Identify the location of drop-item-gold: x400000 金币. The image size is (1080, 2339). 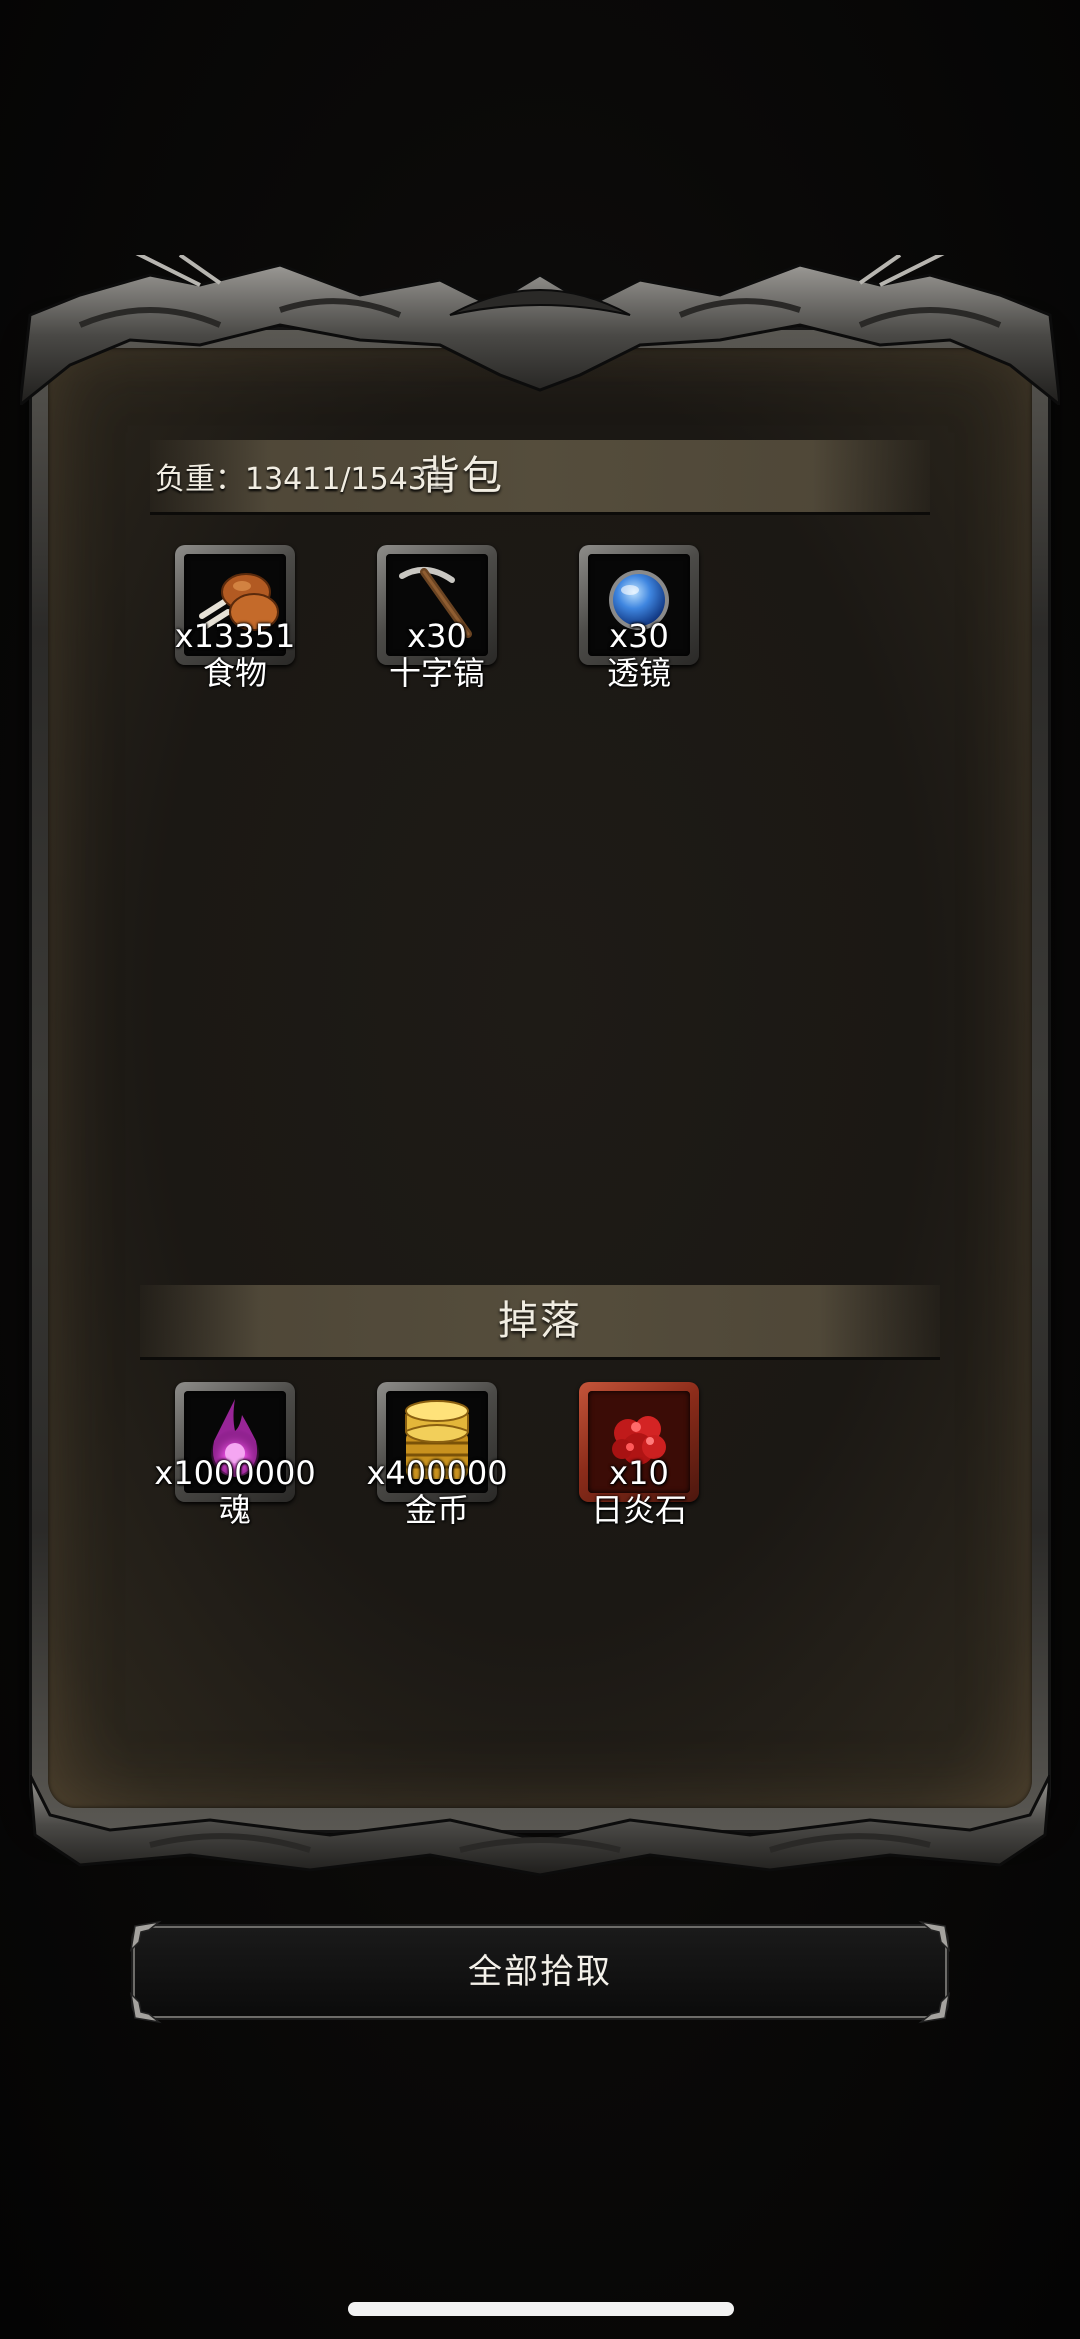
(422, 1467).